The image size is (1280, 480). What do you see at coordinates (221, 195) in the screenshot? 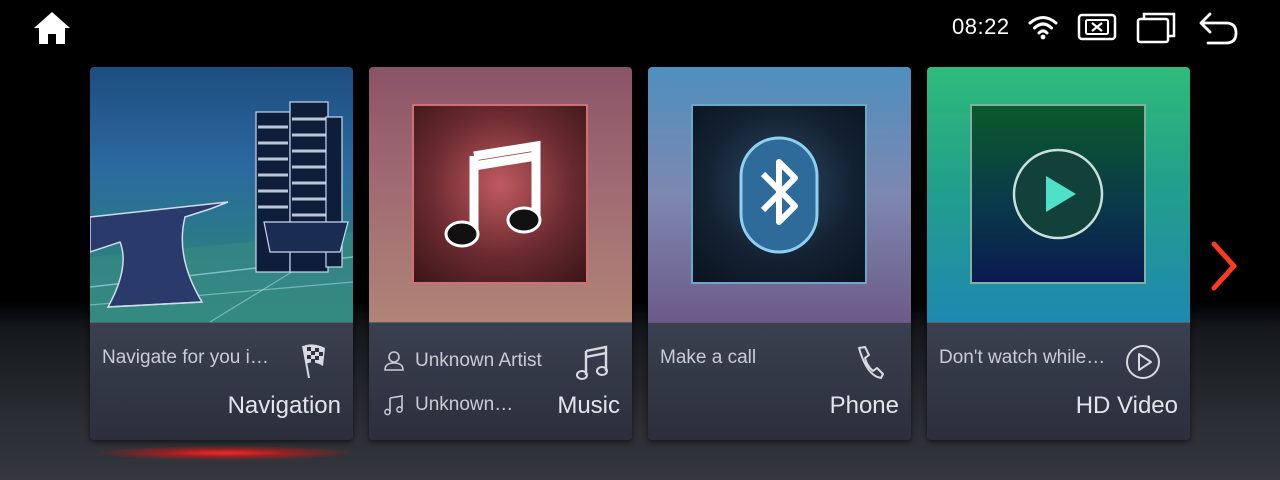
I see `navigation-artwork` at bounding box center [221, 195].